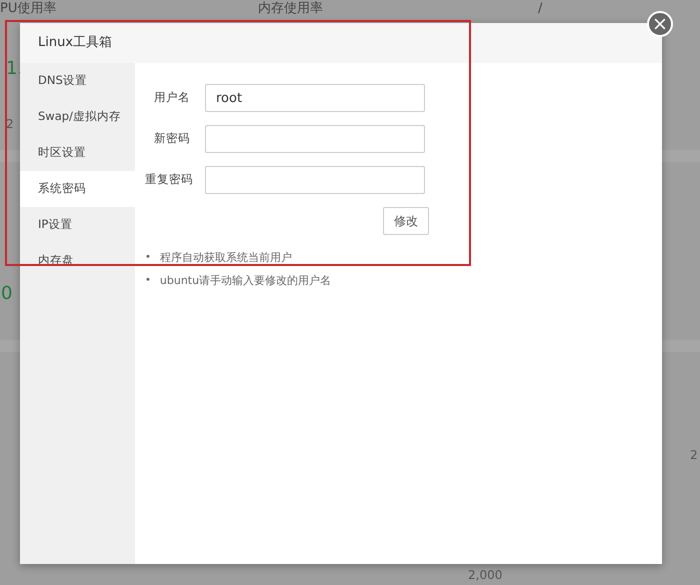  What do you see at coordinates (485, 575) in the screenshot?
I see `background-label: 2,000` at bounding box center [485, 575].